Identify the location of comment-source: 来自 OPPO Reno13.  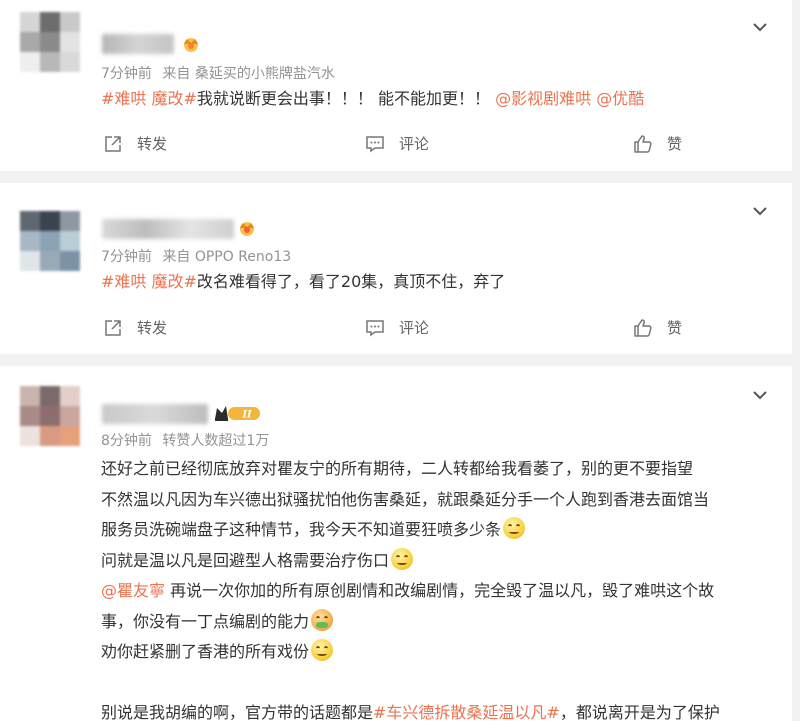
(227, 257).